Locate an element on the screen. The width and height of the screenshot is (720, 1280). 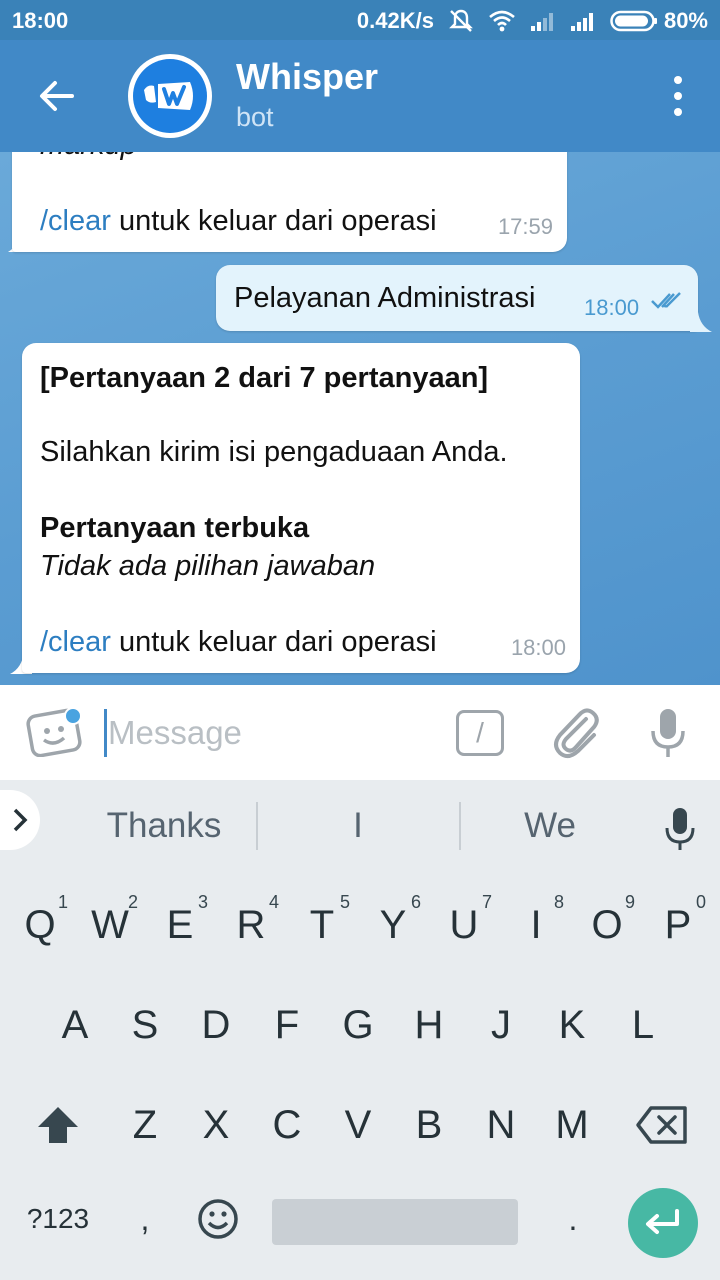
comma-key: , is located at coordinates (145, 1219).